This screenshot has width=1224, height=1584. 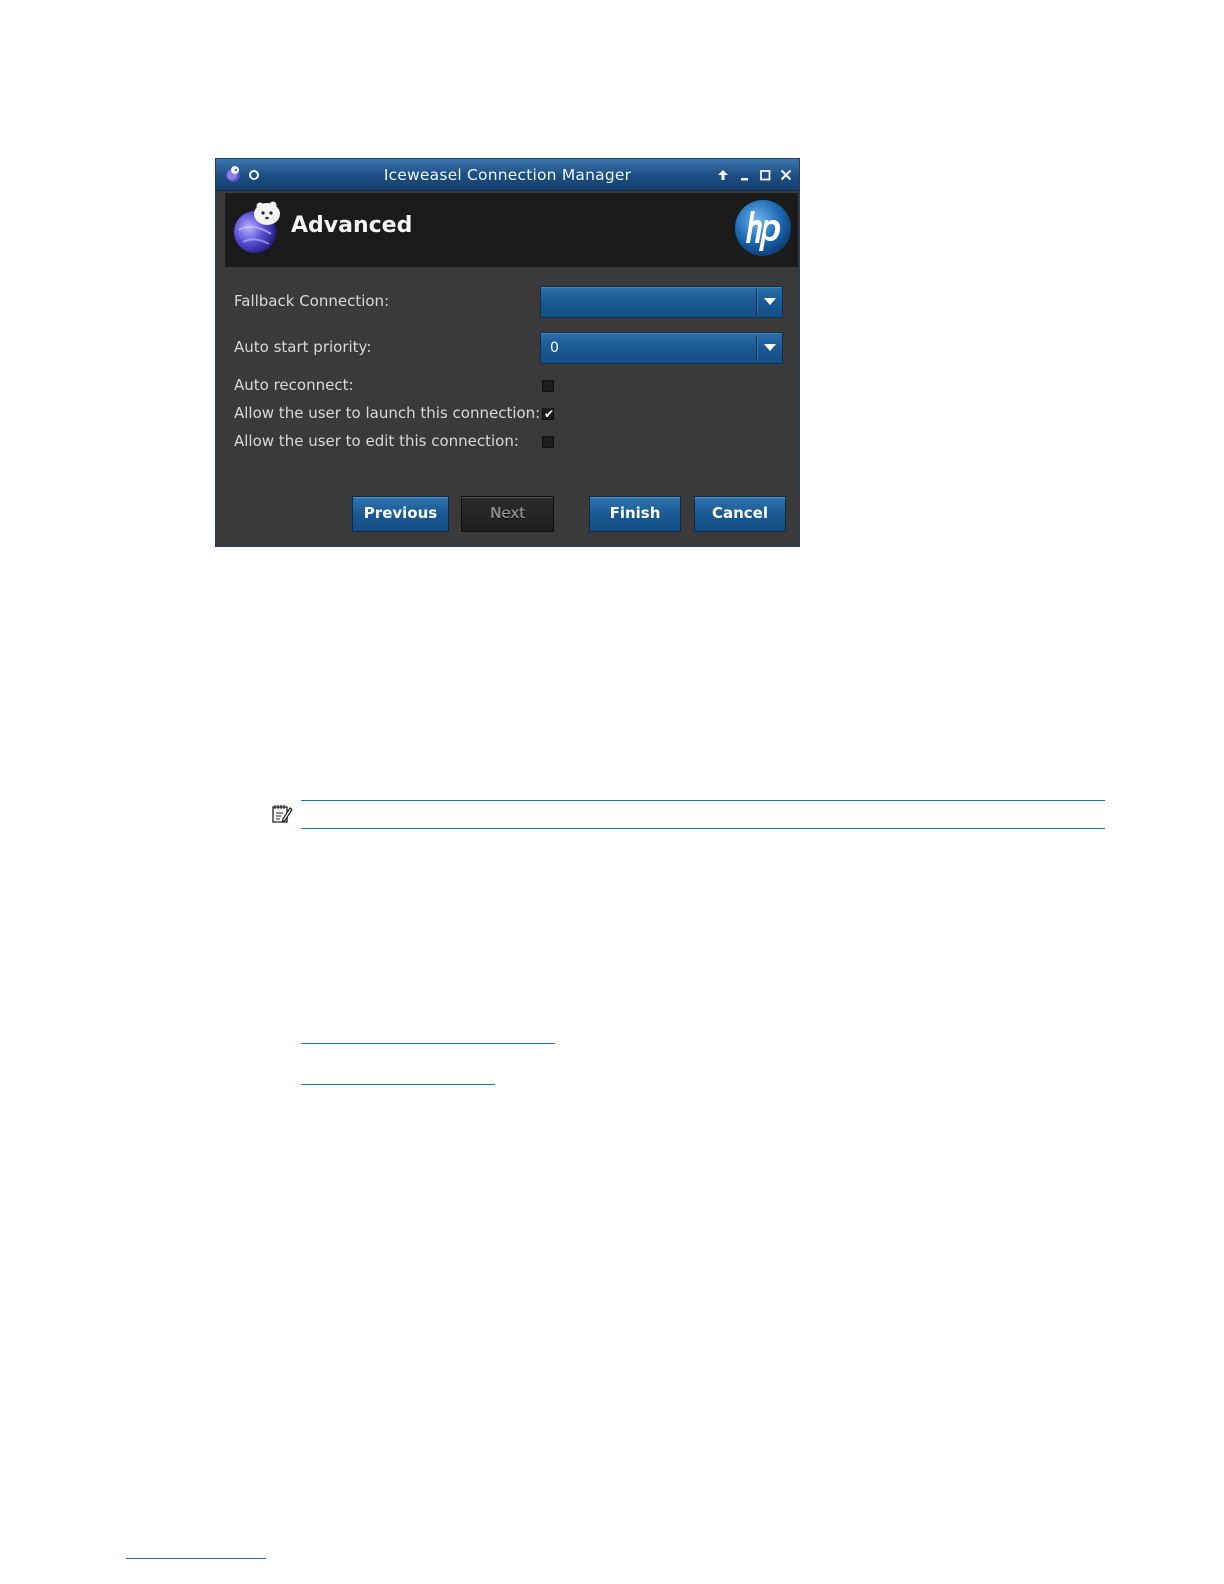 I want to click on maximize-icon, so click(x=764, y=175).